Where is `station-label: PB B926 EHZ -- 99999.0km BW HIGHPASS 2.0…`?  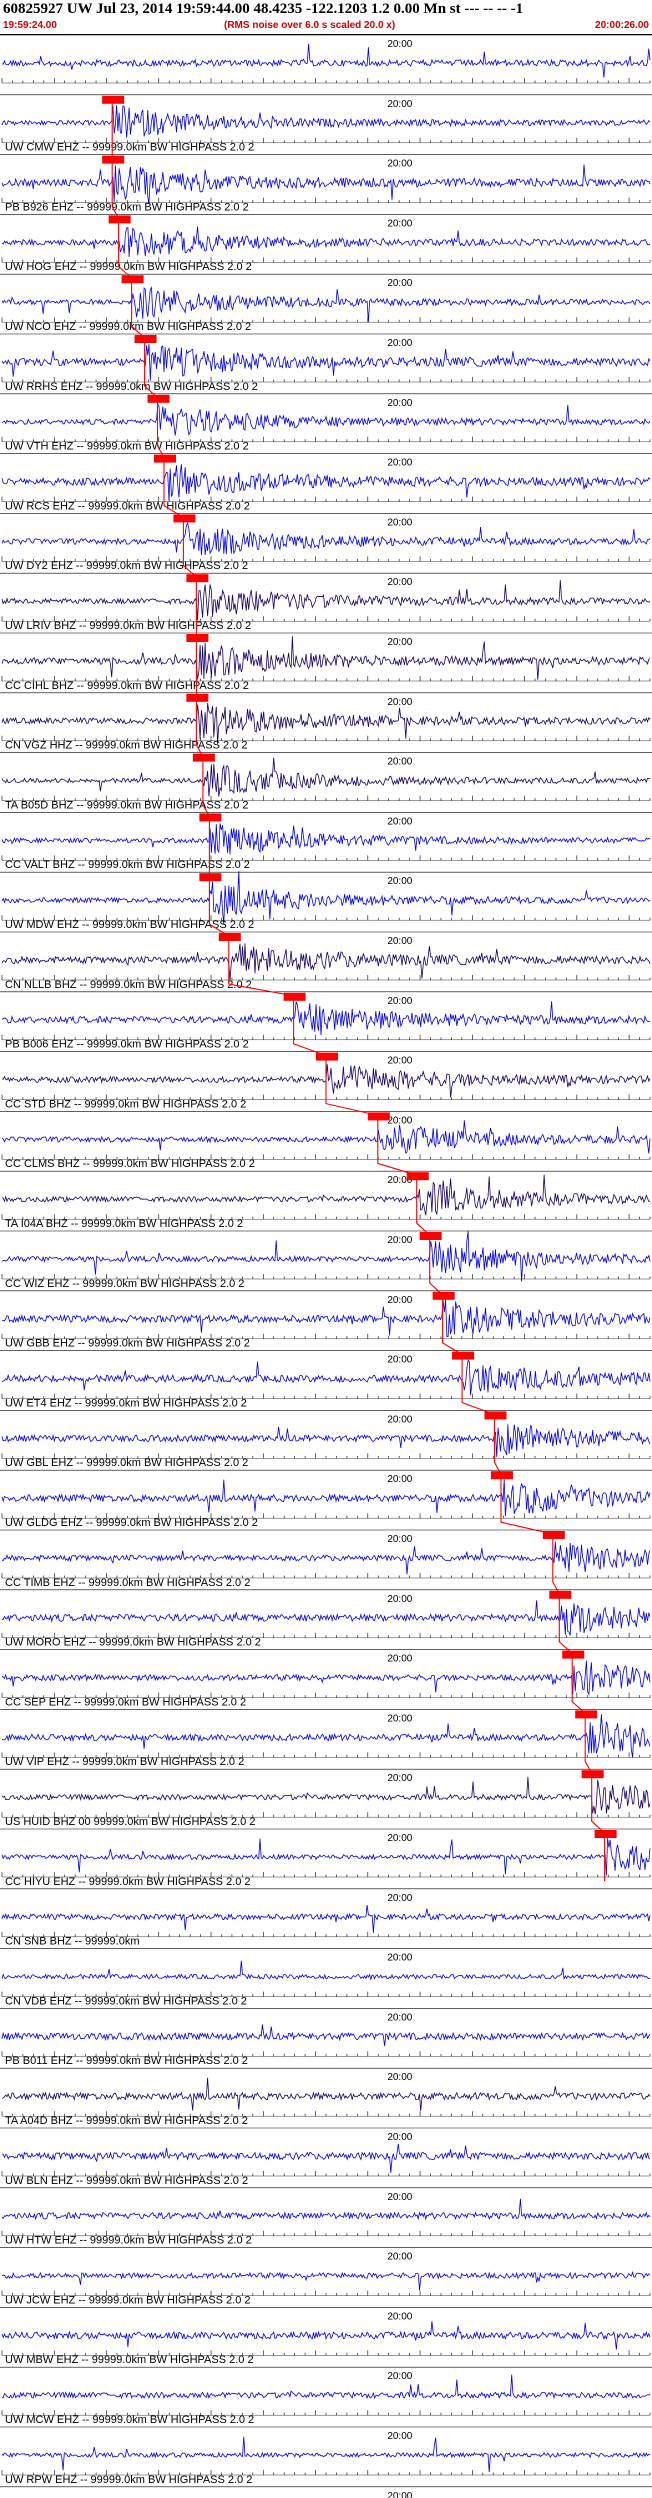
station-label: PB B926 EHZ -- 99999.0km BW HIGHPASS 2.0… is located at coordinates (127, 207).